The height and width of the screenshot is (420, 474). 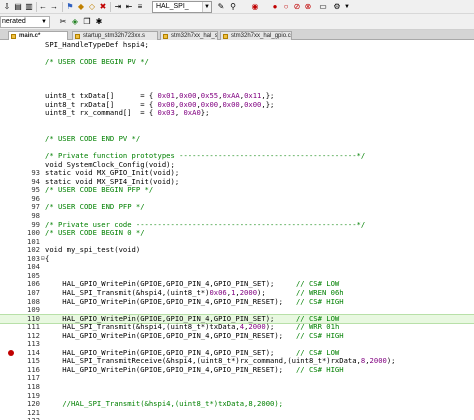 I want to click on tab-label: main.c*, so click(x=30, y=36).